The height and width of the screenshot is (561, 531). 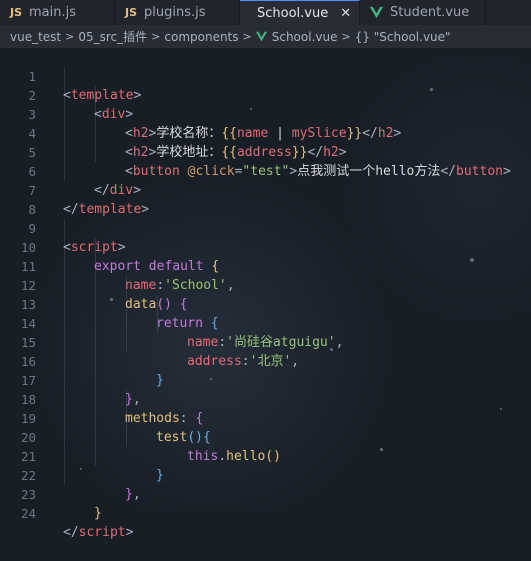 What do you see at coordinates (149, 341) in the screenshot?
I see `code-line: 15 address:'北京',` at bounding box center [149, 341].